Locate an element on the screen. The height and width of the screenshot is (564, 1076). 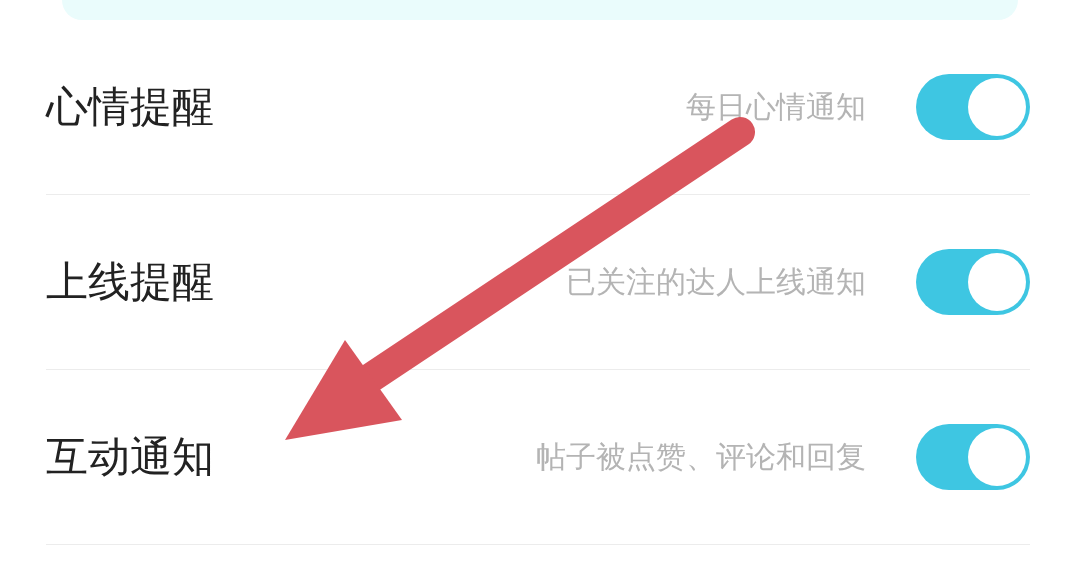
setting-label: 上线提醒 is located at coordinates (130, 282).